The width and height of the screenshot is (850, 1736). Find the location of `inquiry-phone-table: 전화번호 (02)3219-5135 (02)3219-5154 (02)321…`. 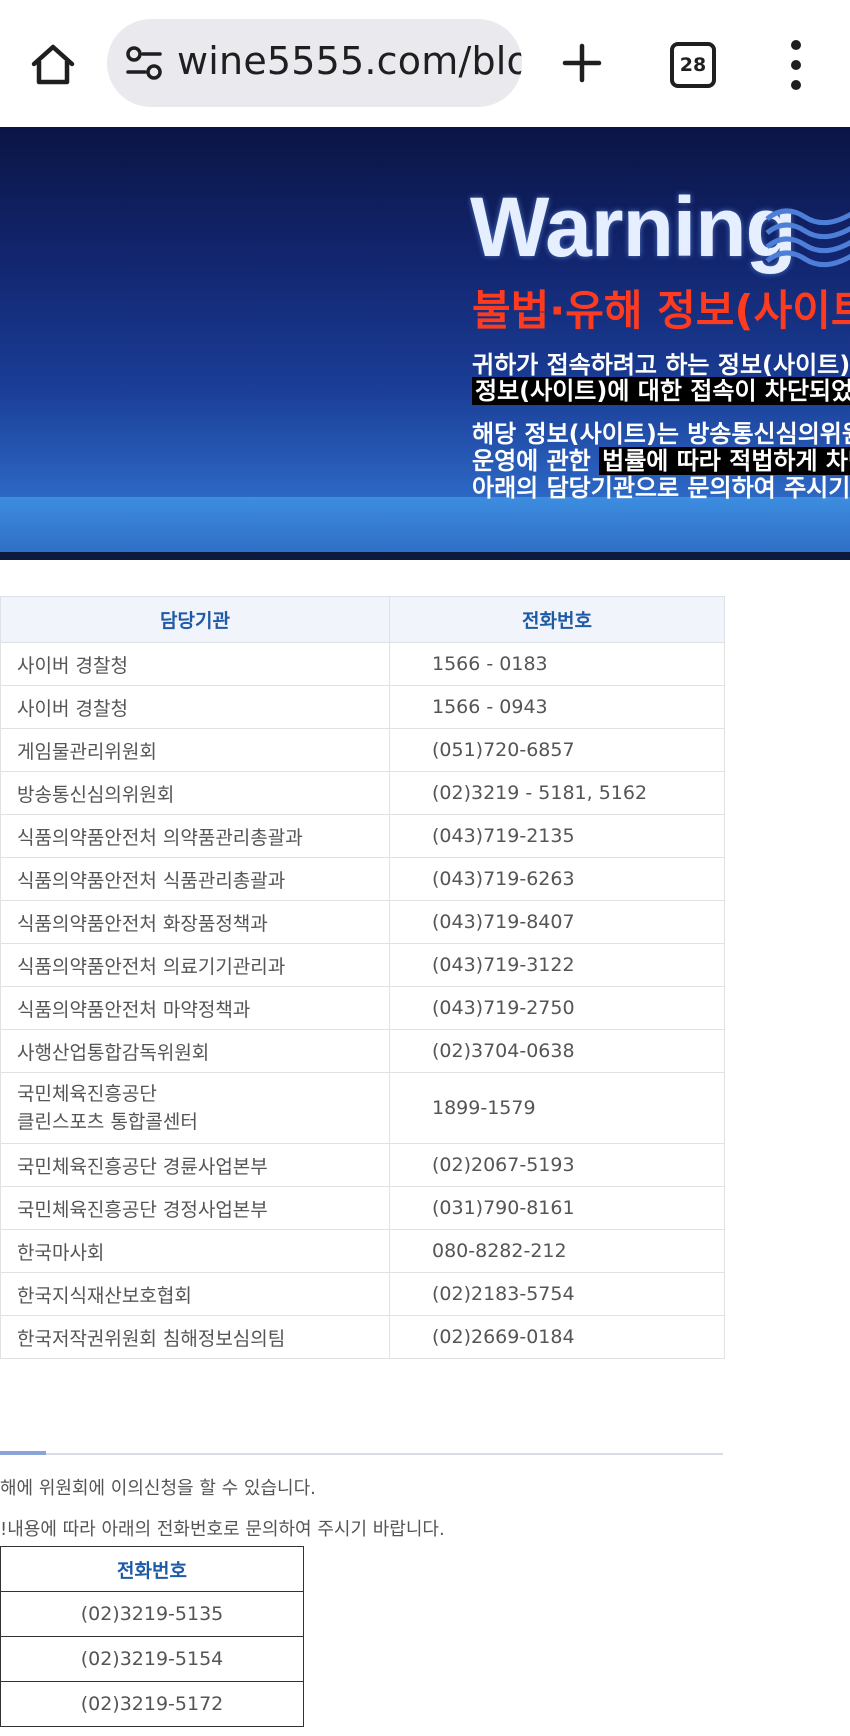

inquiry-phone-table: 전화번호 (02)3219-5135 (02)3219-5154 (02)321… is located at coordinates (152, 1636).